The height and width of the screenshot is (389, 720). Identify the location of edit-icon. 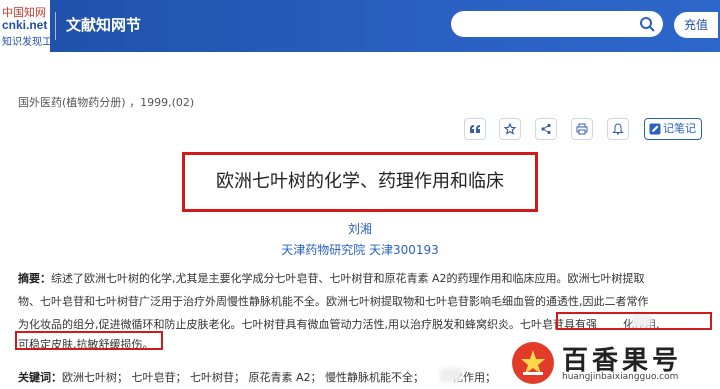
(655, 129).